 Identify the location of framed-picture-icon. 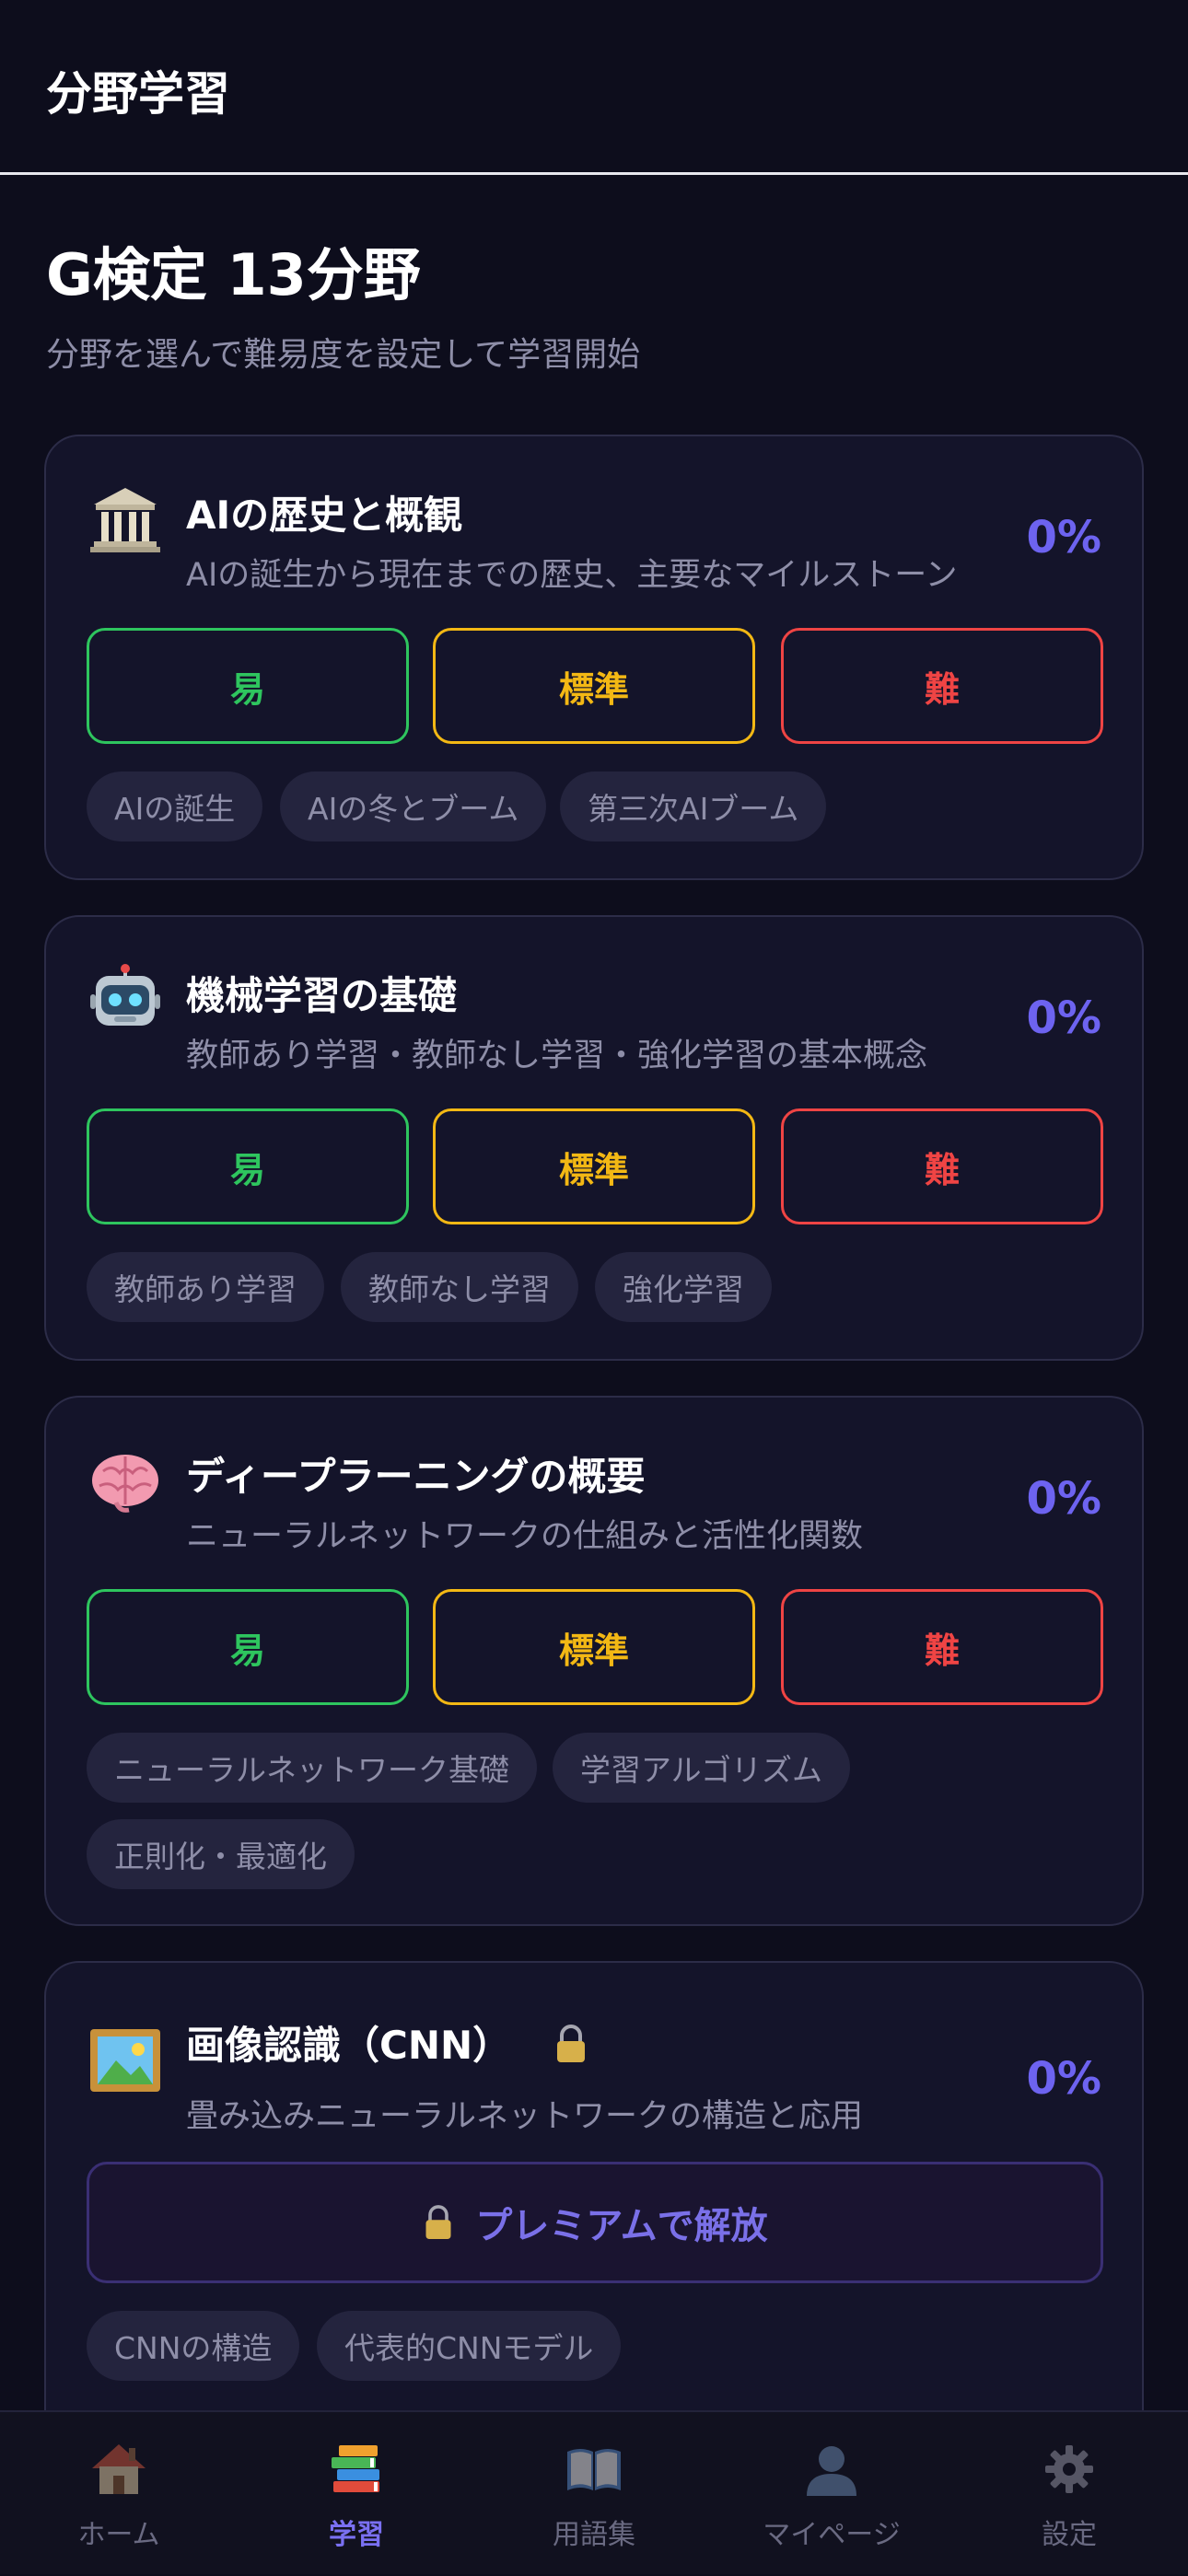
(125, 2060).